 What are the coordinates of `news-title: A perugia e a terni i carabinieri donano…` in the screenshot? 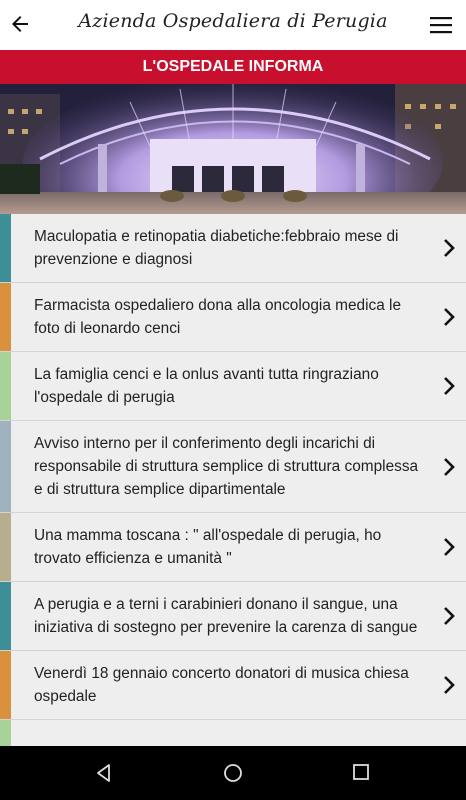 It's located at (226, 616).